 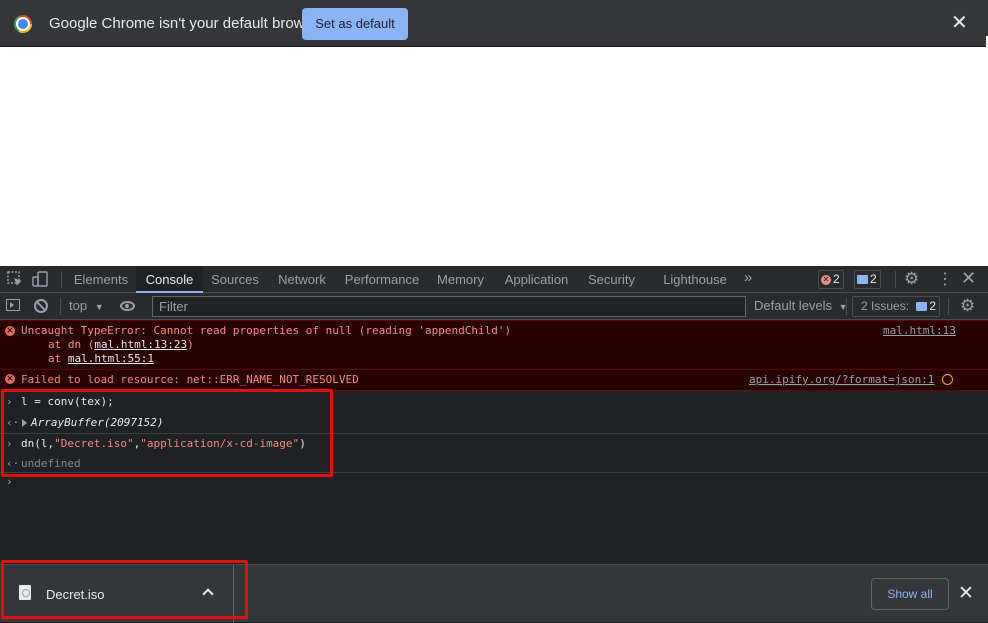 What do you see at coordinates (793, 305) in the screenshot?
I see `log-levels-label: Default levels` at bounding box center [793, 305].